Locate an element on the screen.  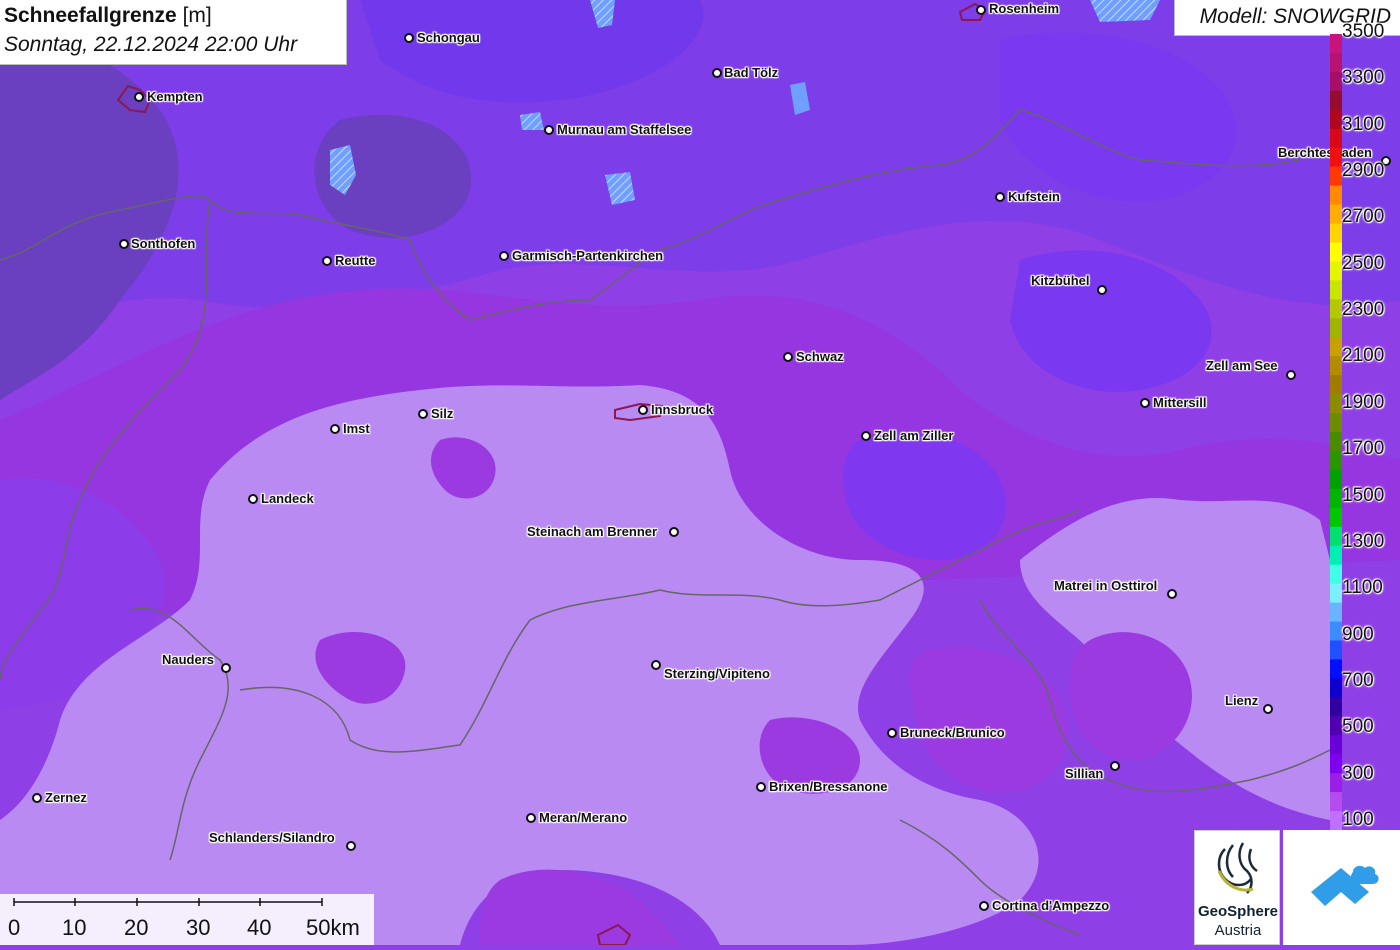
scale-label: 0 is located at coordinates (14, 927).